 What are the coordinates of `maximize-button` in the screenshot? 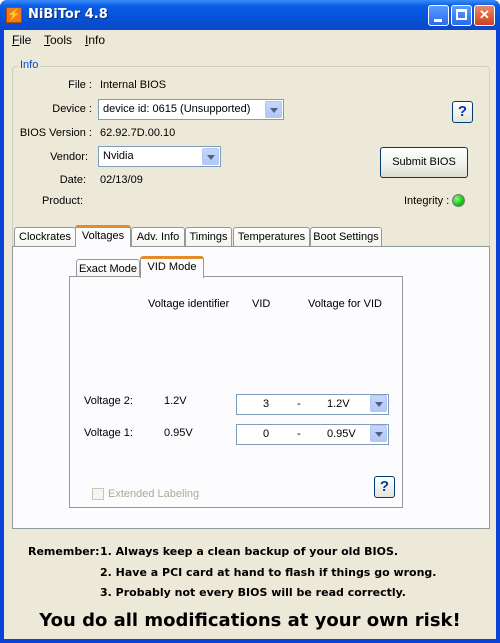 It's located at (461, 15).